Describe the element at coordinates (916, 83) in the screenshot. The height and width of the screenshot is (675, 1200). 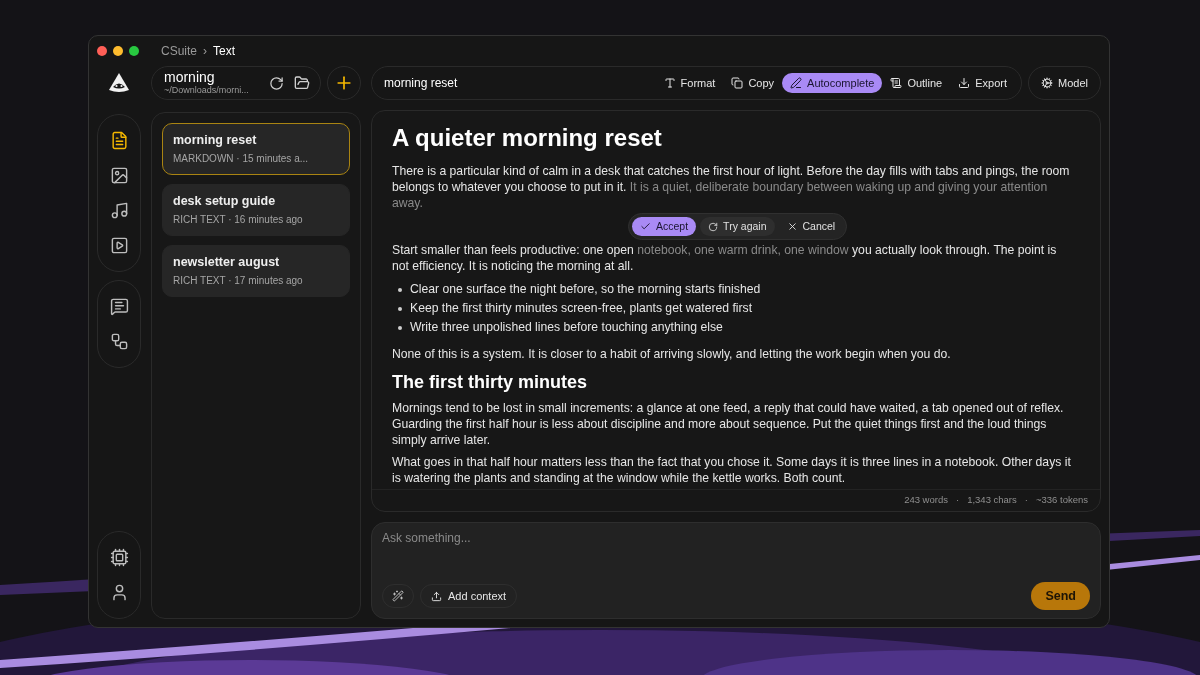
I see `toolbar-button: Outline` at that location.